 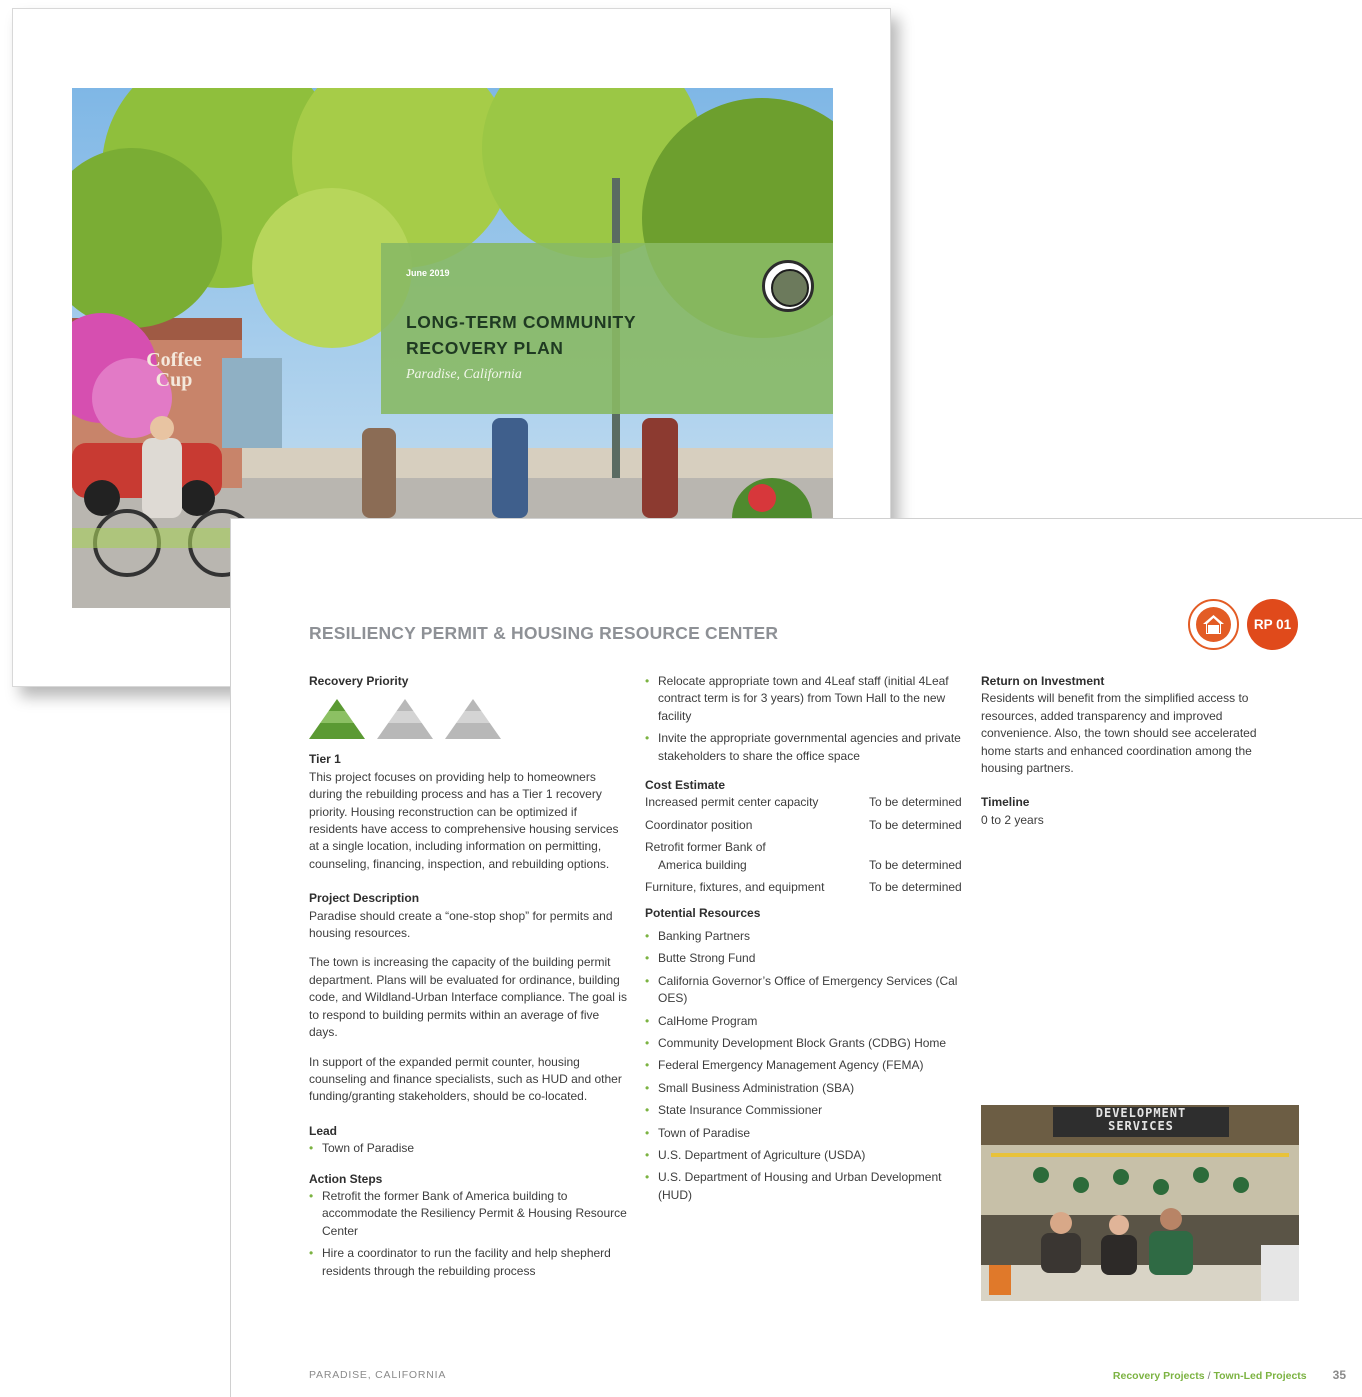 I want to click on action-steps-heading: Action Steps, so click(x=346, y=1178).